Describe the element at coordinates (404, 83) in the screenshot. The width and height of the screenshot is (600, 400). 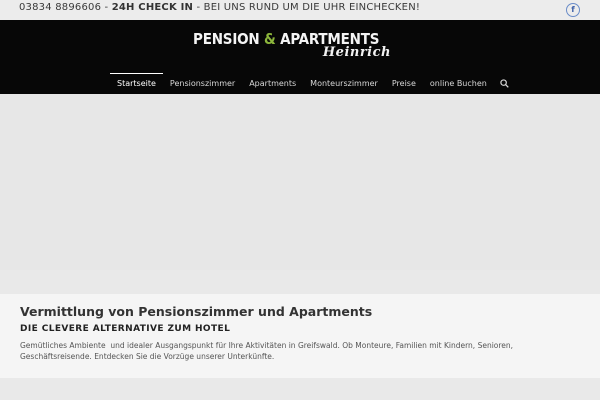
I see `nav-item-preise: Preise` at that location.